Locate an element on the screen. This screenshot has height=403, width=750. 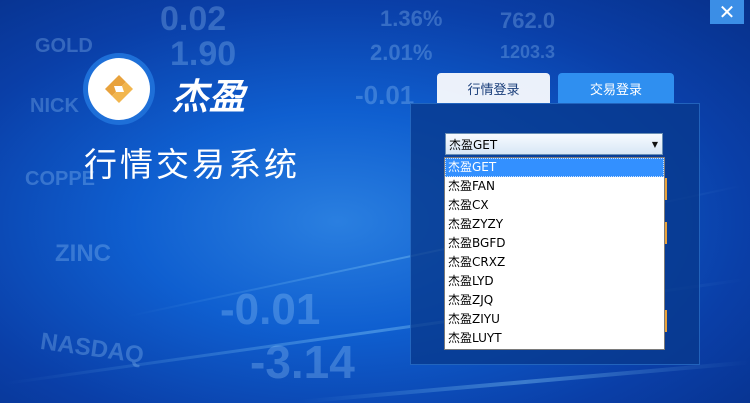
ticker-text: NASDAQ is located at coordinates (92, 348).